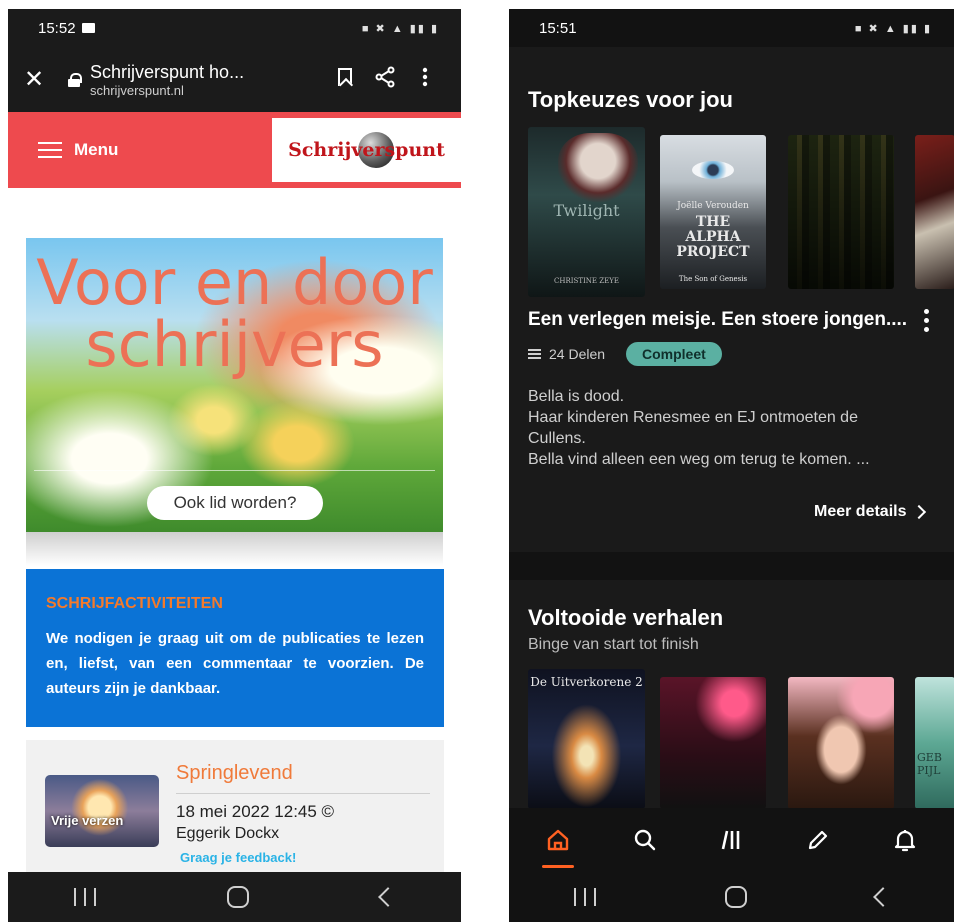  Describe the element at coordinates (713, 279) in the screenshot. I see `cover-subtitle: The Son of Genesis` at that location.